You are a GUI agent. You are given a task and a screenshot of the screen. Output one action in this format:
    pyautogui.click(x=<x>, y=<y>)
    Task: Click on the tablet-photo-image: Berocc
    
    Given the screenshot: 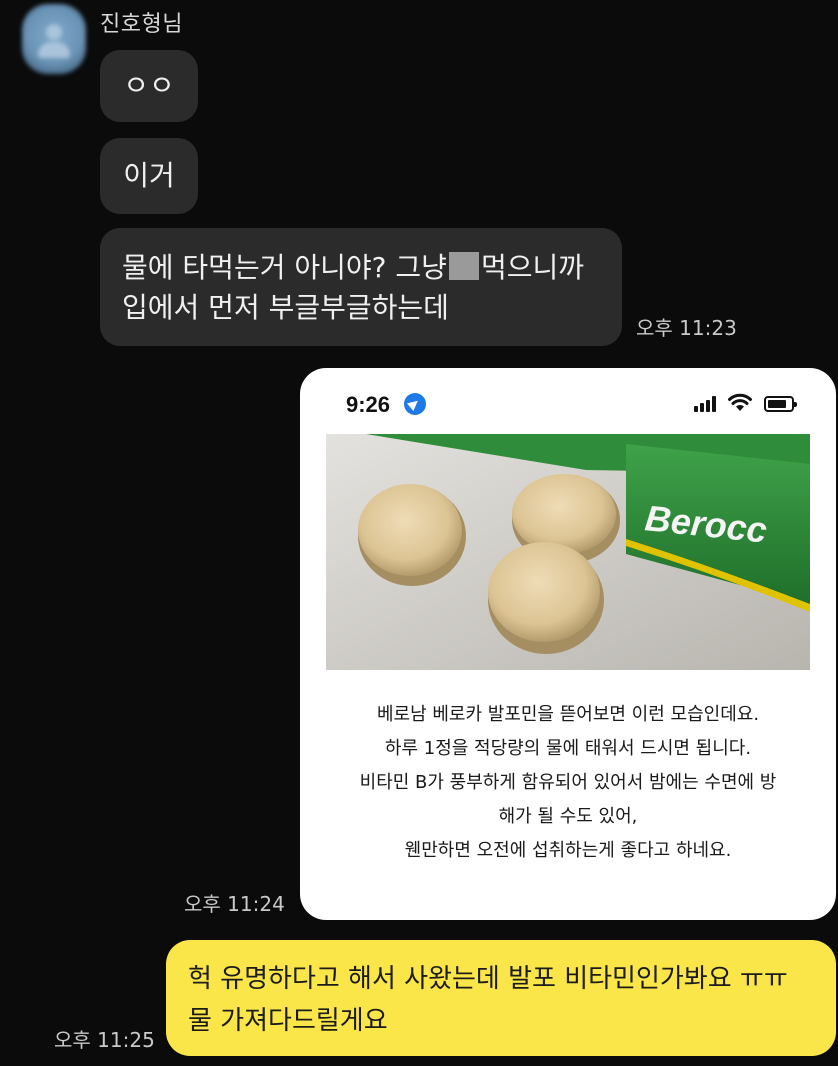 What is the action you would take?
    pyautogui.click(x=568, y=552)
    